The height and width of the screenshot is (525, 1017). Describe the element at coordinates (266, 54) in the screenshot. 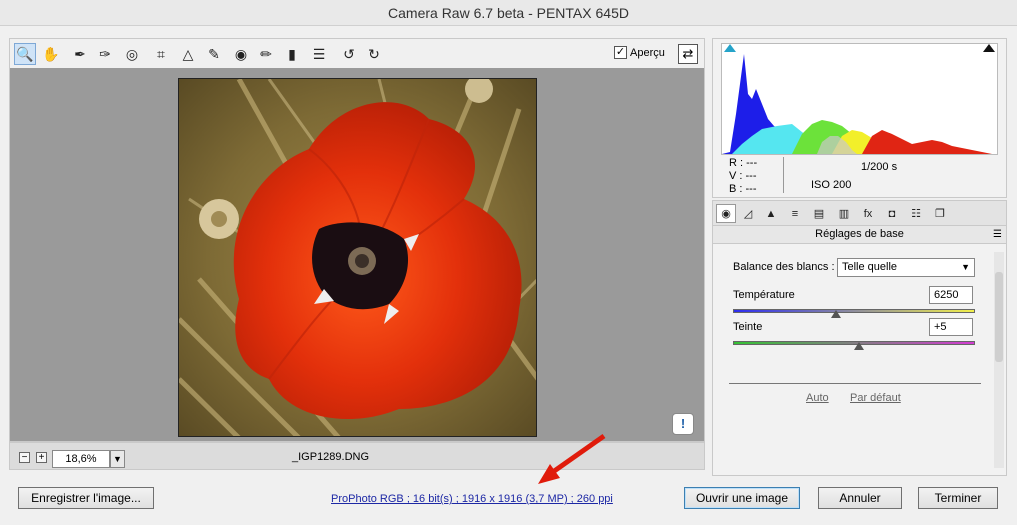

I see `adjustment-brush-icon: ✏` at that location.